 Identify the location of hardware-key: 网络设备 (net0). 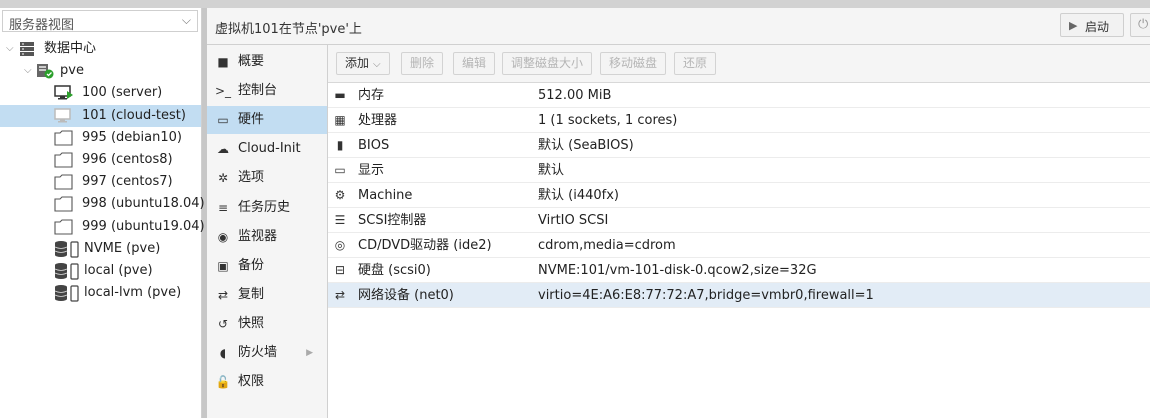
(406, 295).